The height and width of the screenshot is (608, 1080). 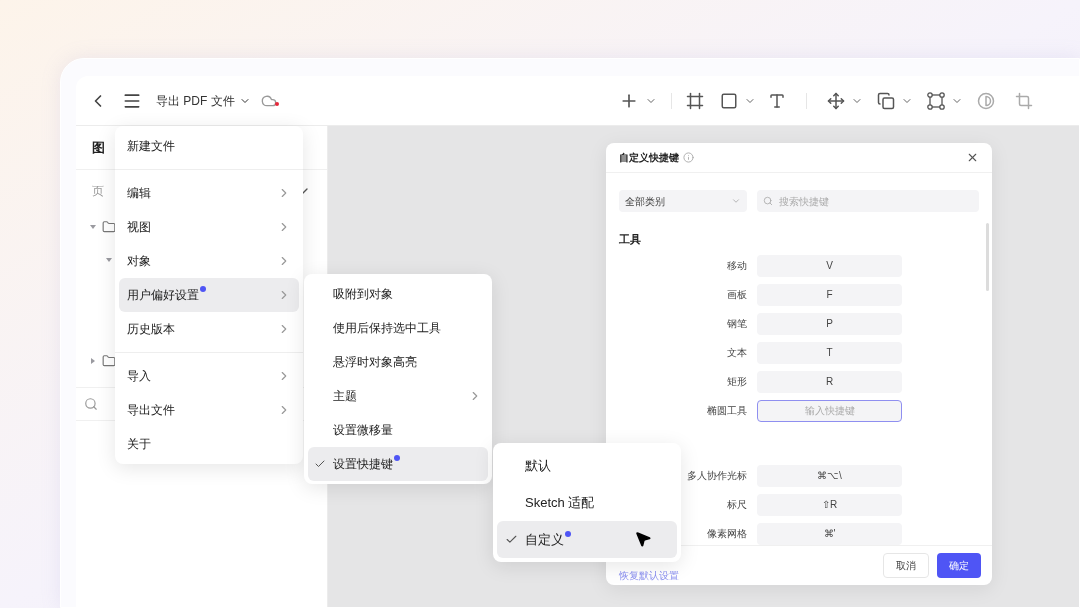 I want to click on shortcut-field: ⌘', so click(x=829, y=533).